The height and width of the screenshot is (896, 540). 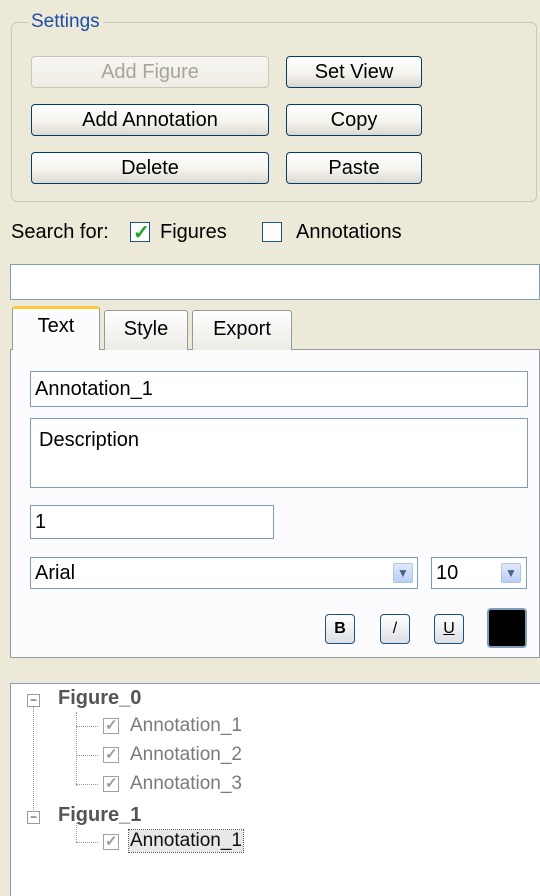 I want to click on figures-checkbox-label: Figures, so click(x=193, y=232).